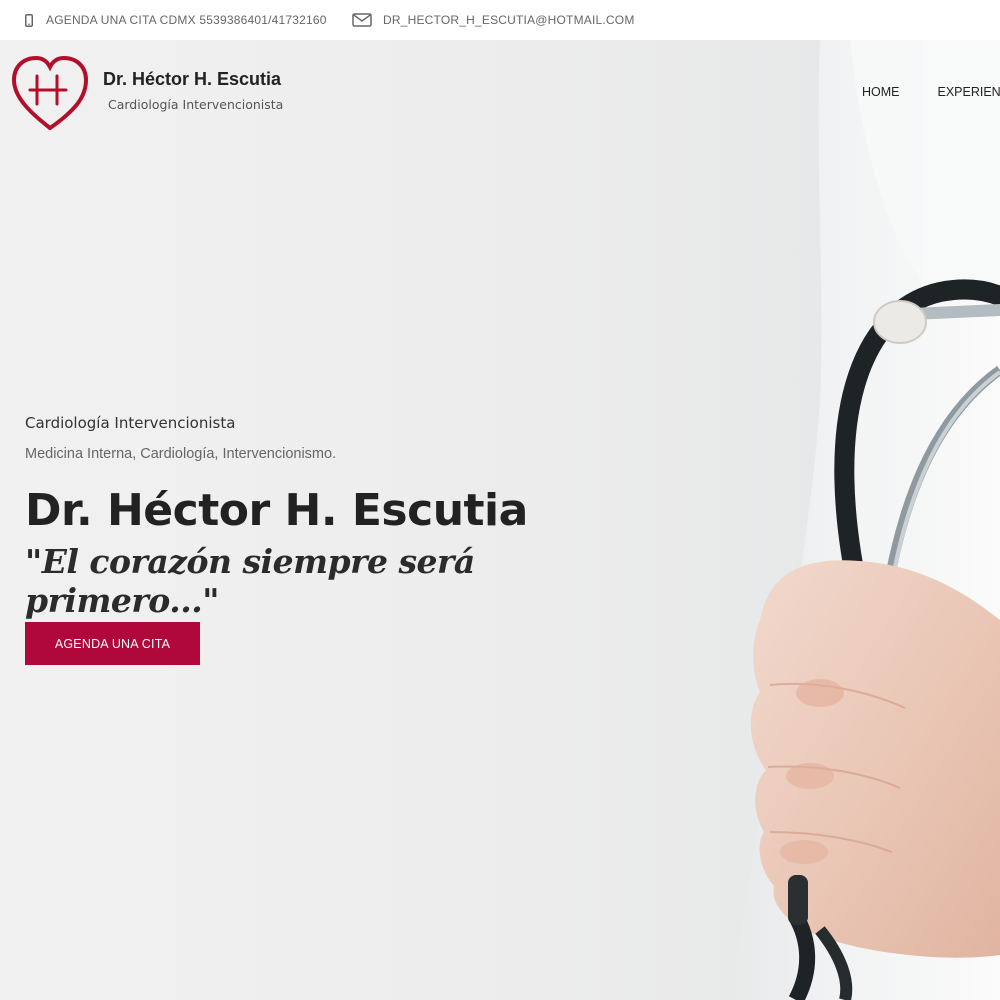 This screenshot has width=1000, height=1000. I want to click on agenda-cita-button: AGENDA UNA CITA, so click(112, 643).